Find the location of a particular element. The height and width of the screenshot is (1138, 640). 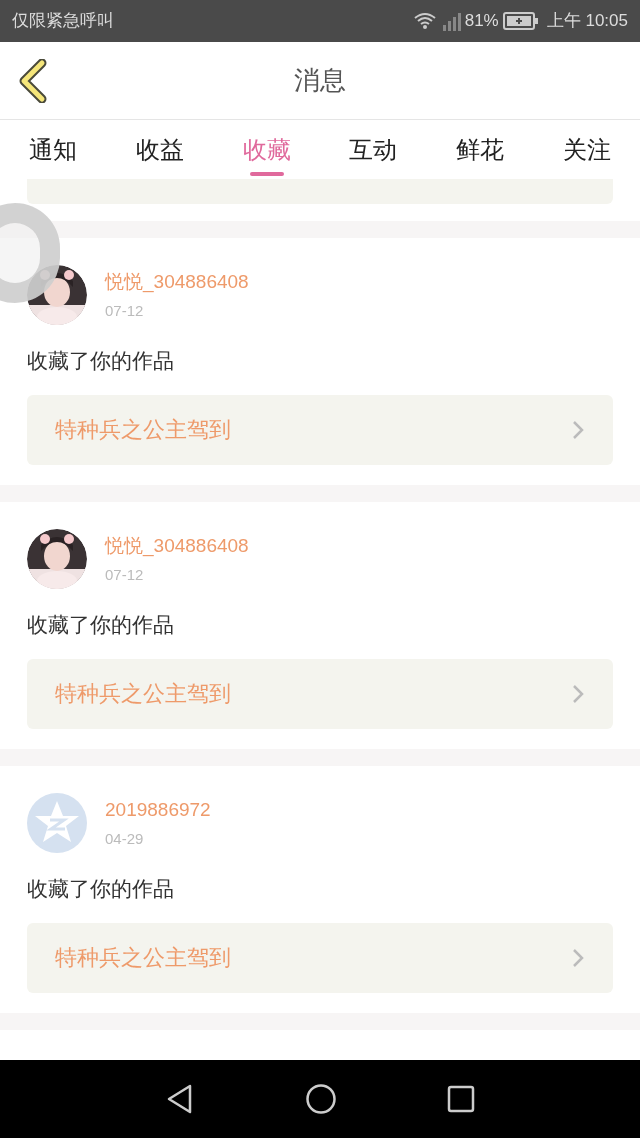

carrier-text: 仅限紧急呼叫 is located at coordinates (63, 21).